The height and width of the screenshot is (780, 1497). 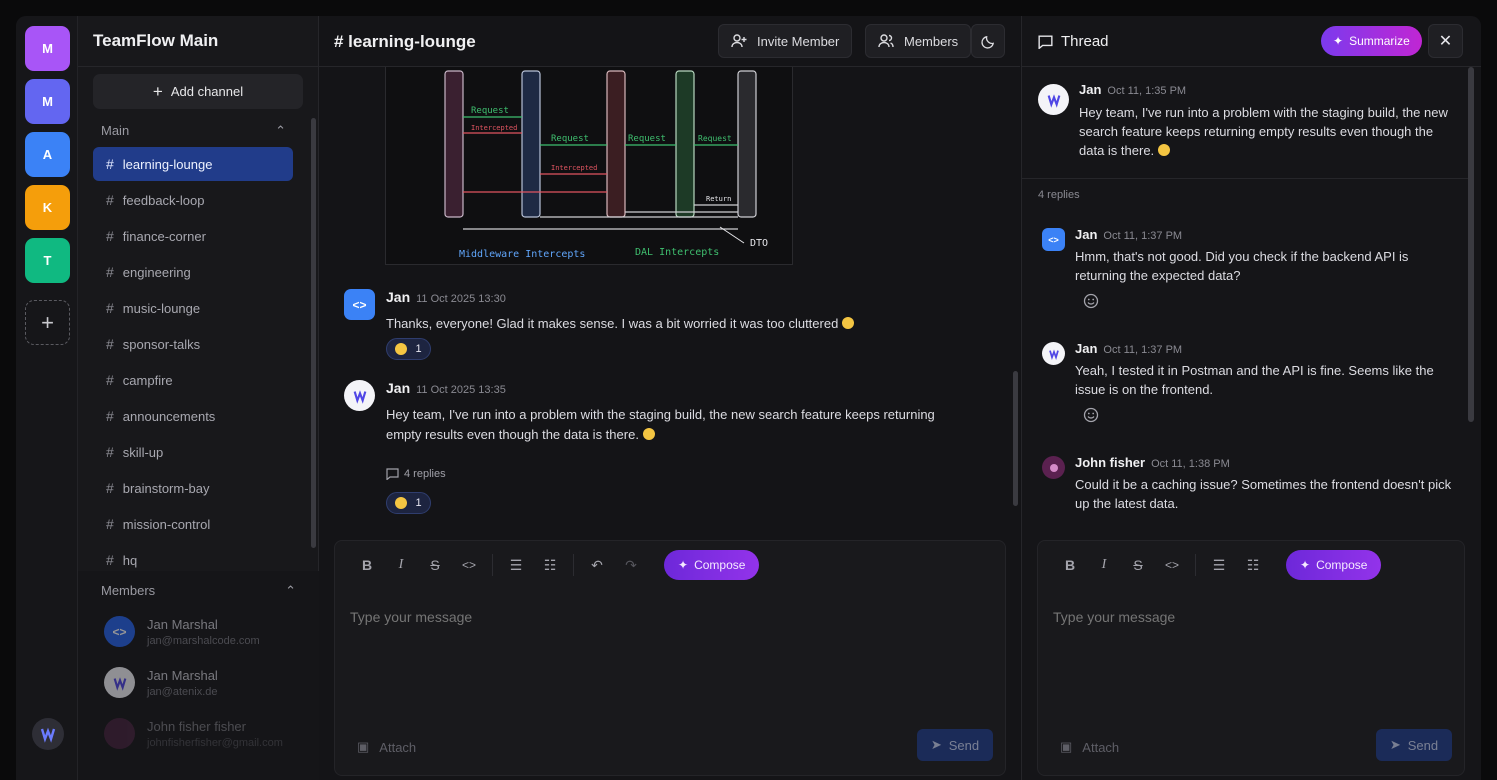 What do you see at coordinates (1059, 195) in the screenshot?
I see `reply-count: 4 replies` at bounding box center [1059, 195].